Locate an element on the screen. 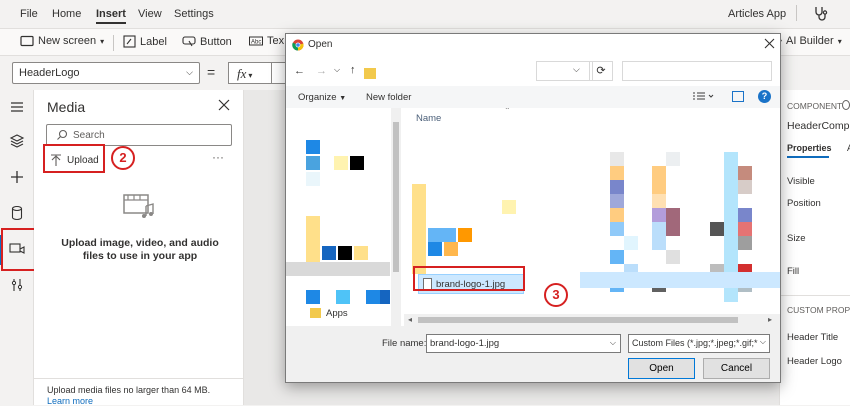  component-name: HeaderCompo is located at coordinates (818, 126).